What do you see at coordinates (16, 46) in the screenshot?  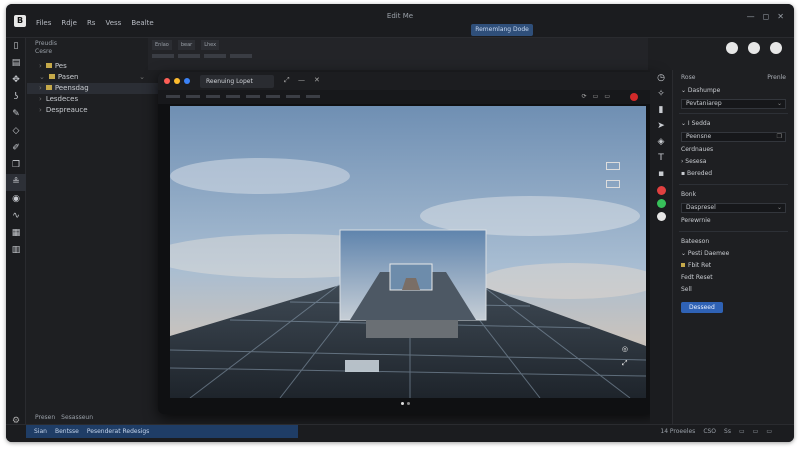 I see `file-icon: ▯` at bounding box center [16, 46].